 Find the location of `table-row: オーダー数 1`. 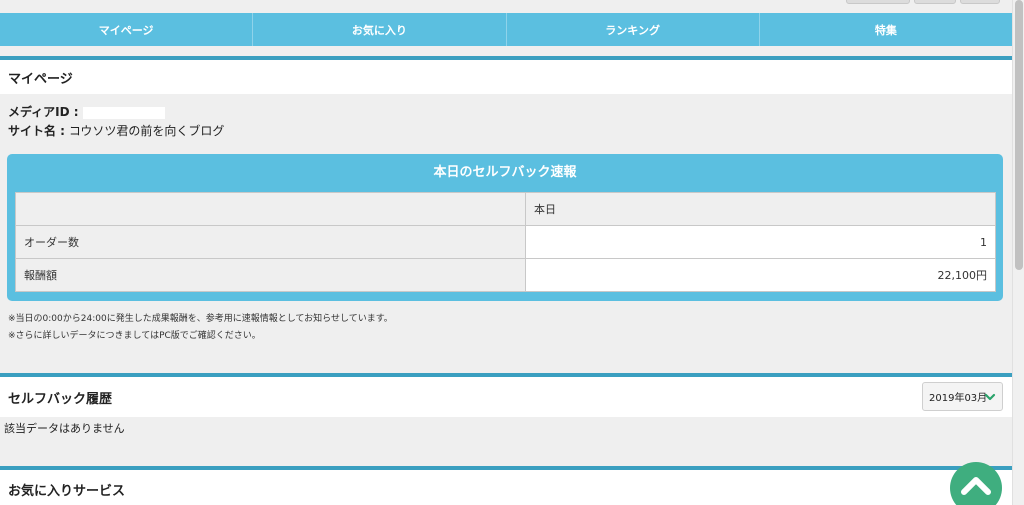

table-row: オーダー数 1 is located at coordinates (505, 242).